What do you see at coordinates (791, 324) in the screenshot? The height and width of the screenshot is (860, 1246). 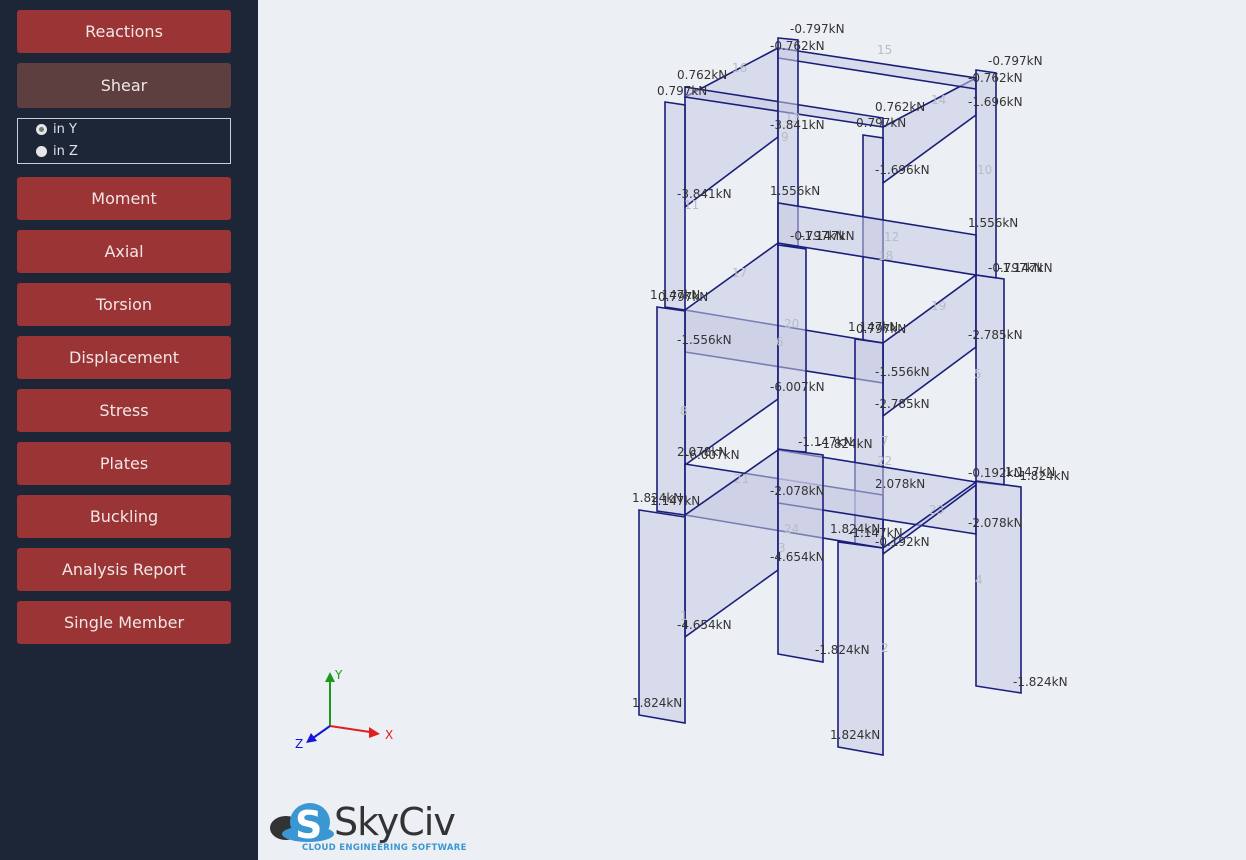 I see `member-number: 20` at bounding box center [791, 324].